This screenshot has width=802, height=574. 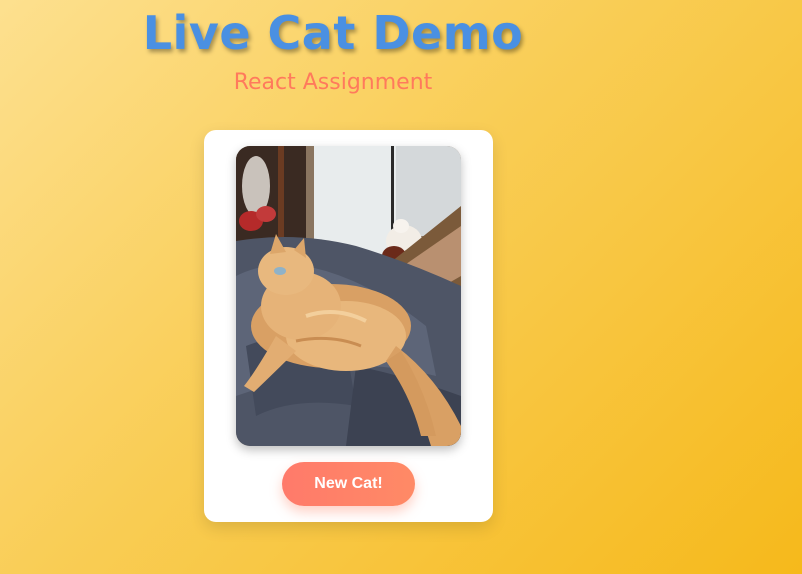 I want to click on cat-image, so click(x=348, y=296).